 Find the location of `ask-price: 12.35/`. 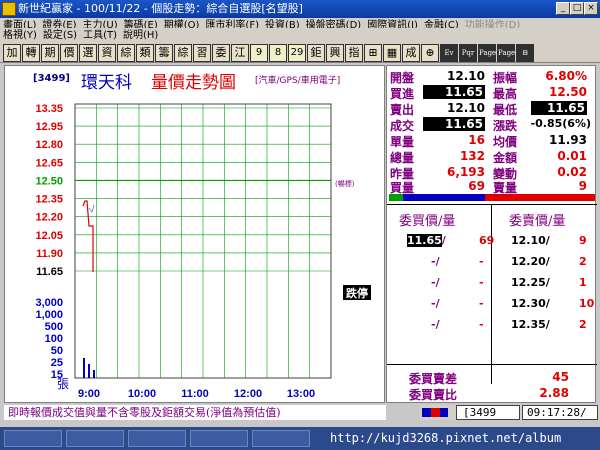

ask-price: 12.35/ is located at coordinates (530, 324).